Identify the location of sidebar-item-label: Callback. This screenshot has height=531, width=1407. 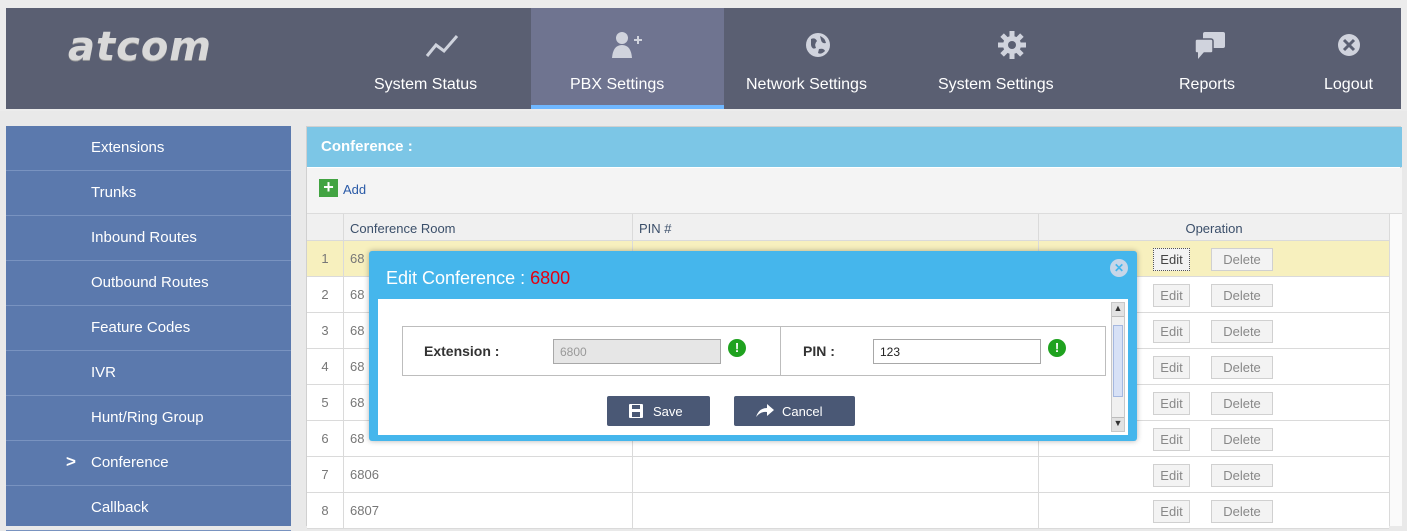
(120, 507).